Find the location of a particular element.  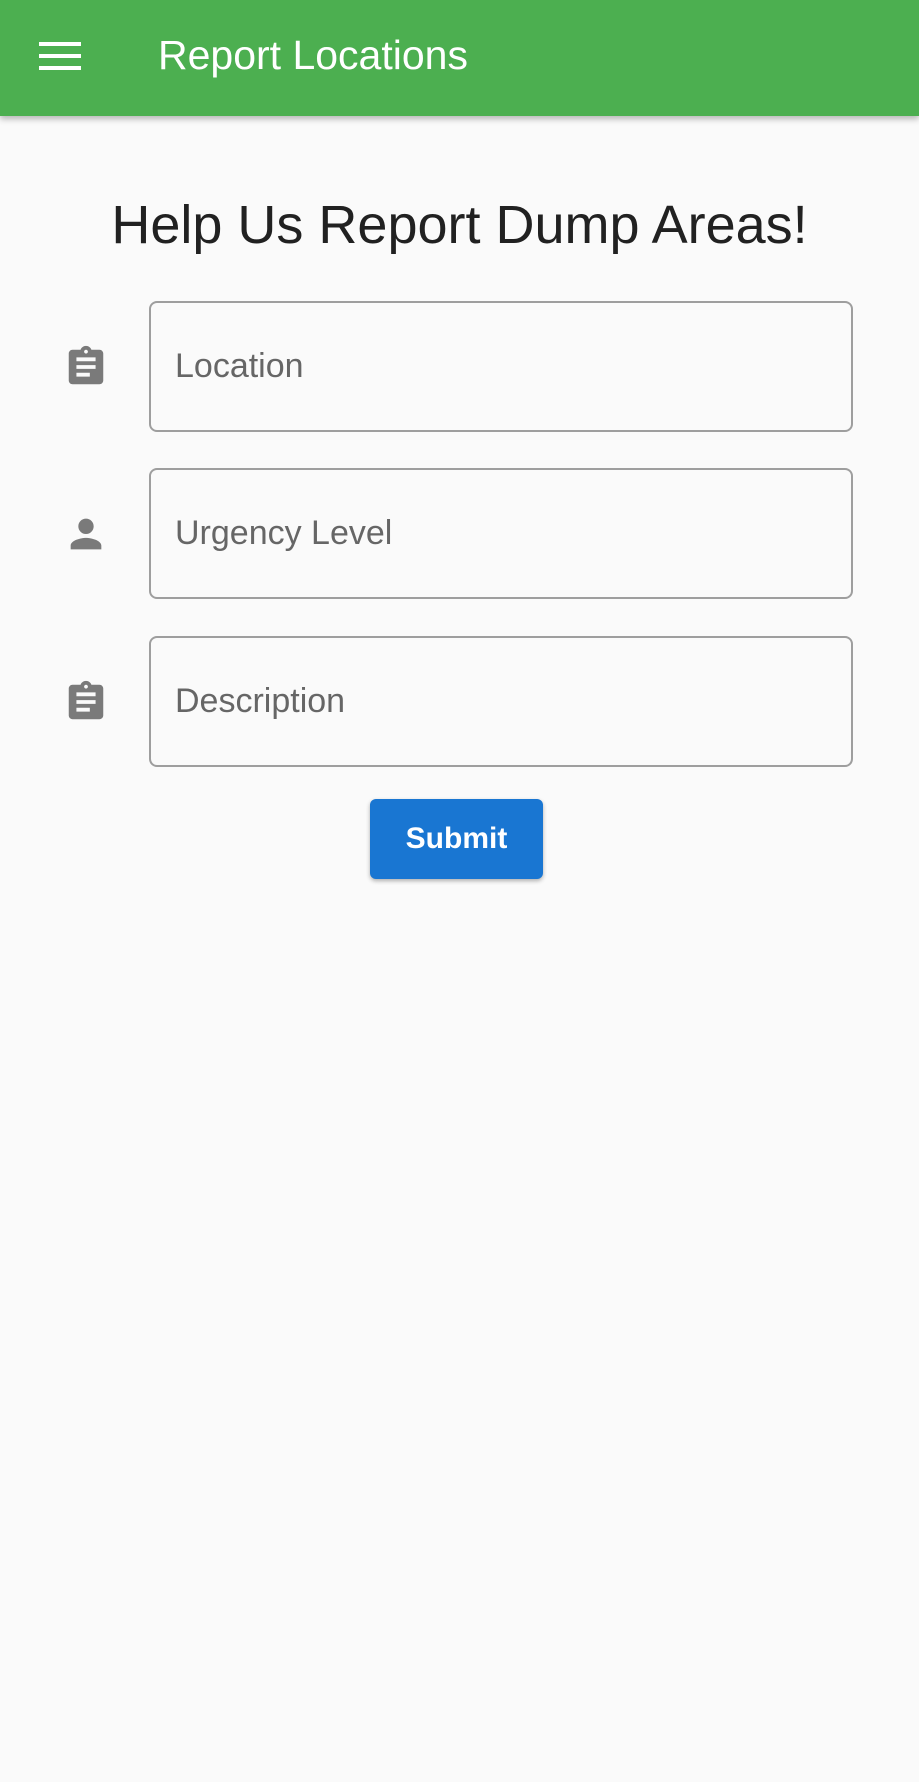

description-field-row is located at coordinates (459, 701).